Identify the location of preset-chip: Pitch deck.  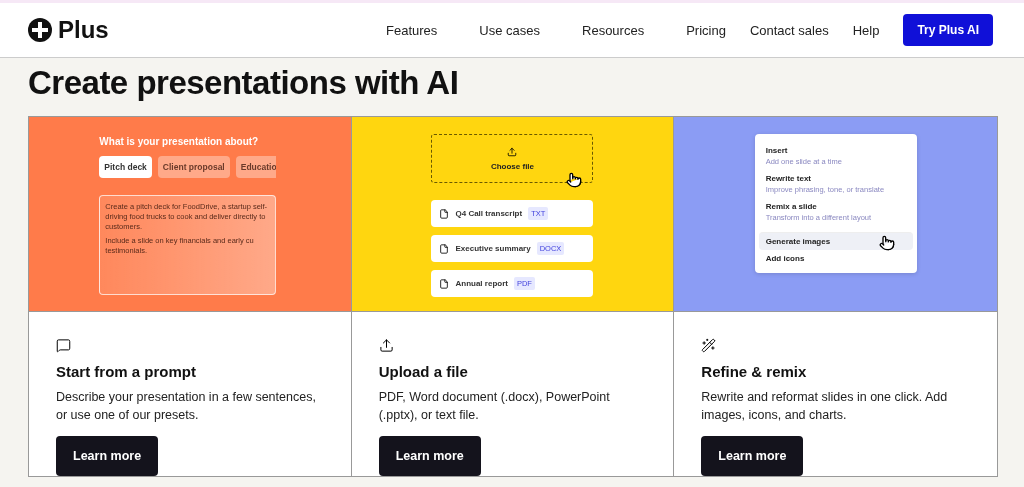
(125, 167).